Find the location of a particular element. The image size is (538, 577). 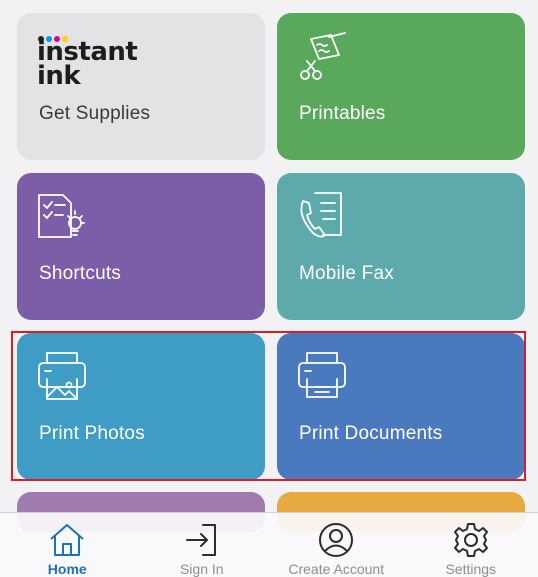

home-icon is located at coordinates (67, 540).